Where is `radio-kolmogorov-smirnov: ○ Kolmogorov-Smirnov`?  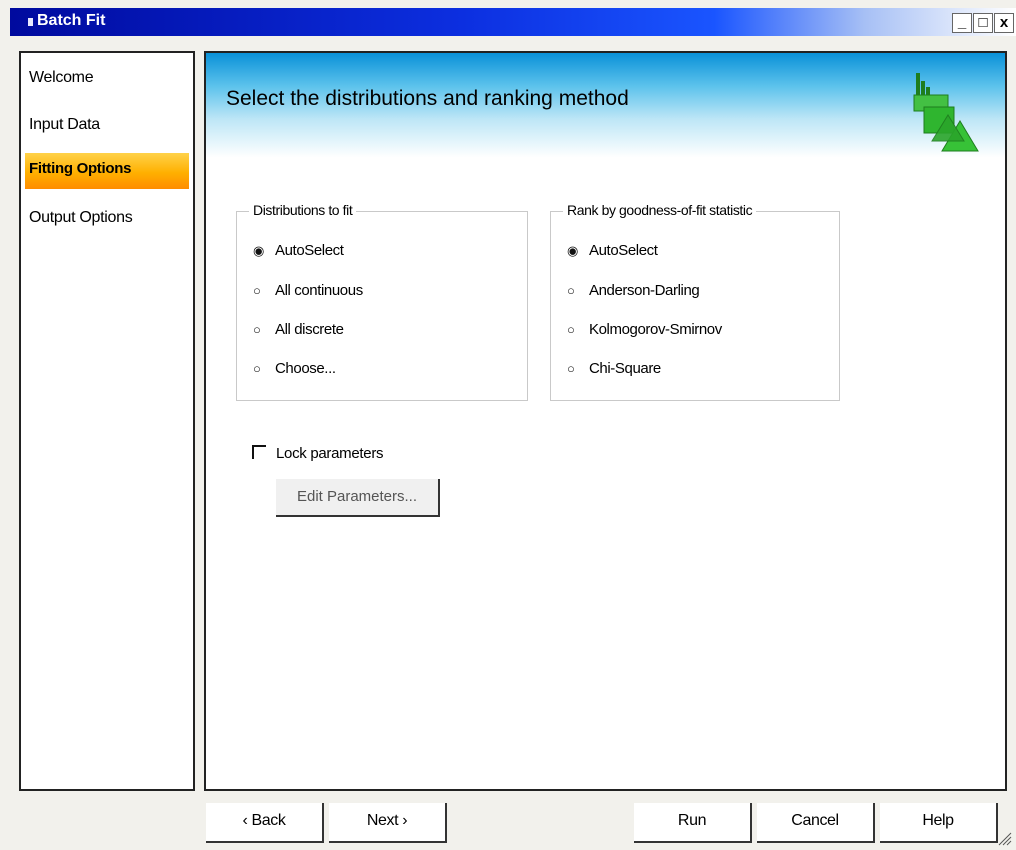 radio-kolmogorov-smirnov: ○ Kolmogorov-Smirnov is located at coordinates (644, 329).